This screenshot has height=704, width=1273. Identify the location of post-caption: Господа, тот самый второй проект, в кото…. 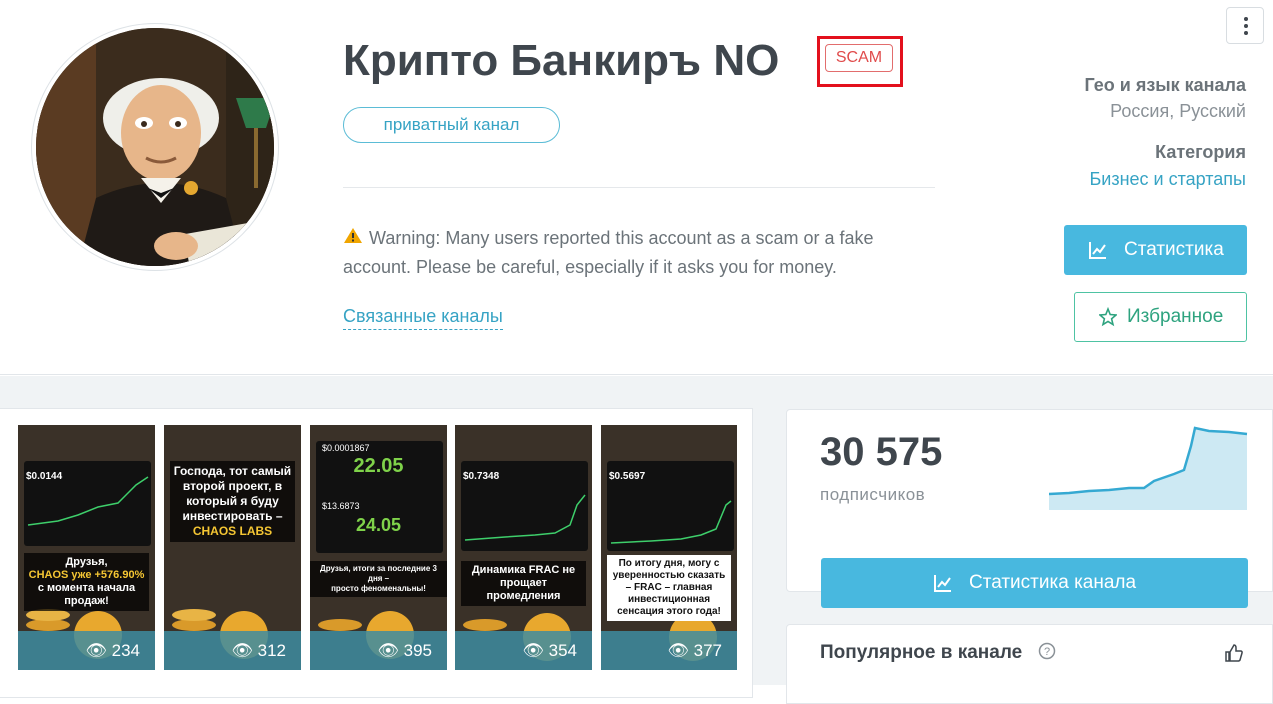
(232, 501).